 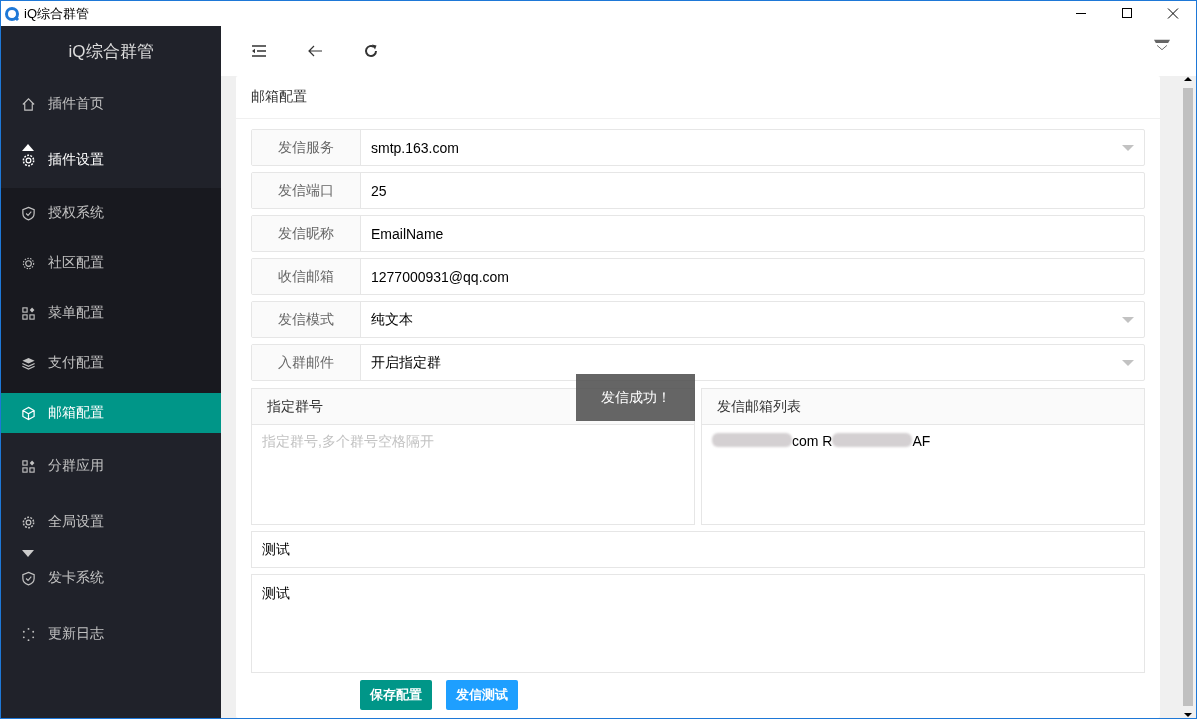 What do you see at coordinates (111, 363) in the screenshot?
I see `sidebar-item: 支付配置` at bounding box center [111, 363].